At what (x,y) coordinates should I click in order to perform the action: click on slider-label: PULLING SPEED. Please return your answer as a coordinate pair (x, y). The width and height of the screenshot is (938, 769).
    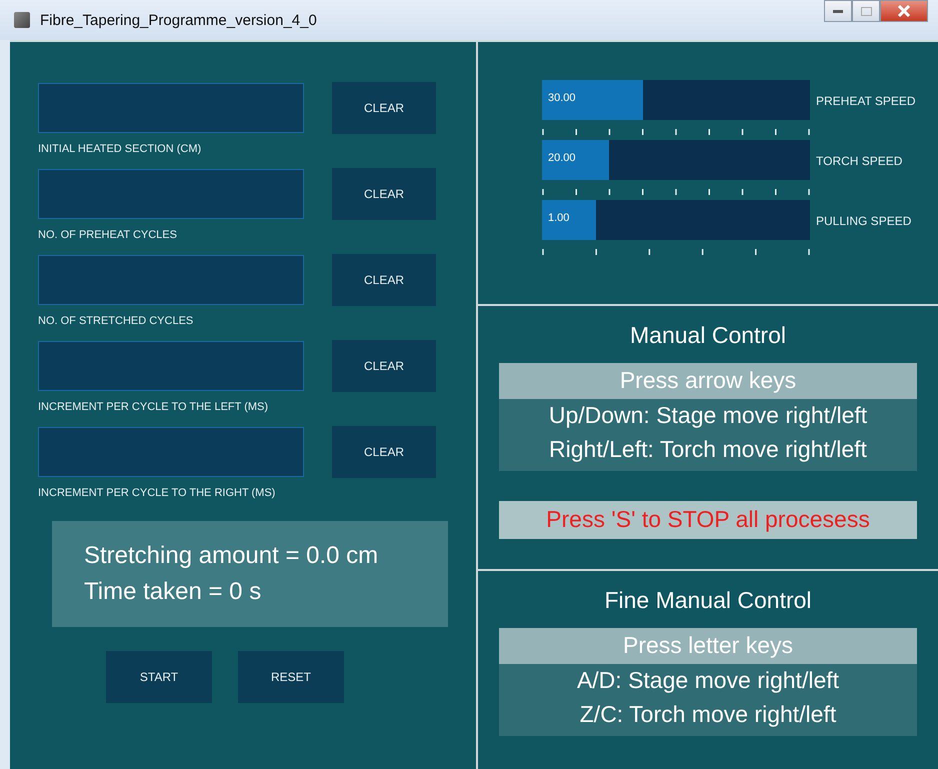
    Looking at the image, I should click on (864, 222).